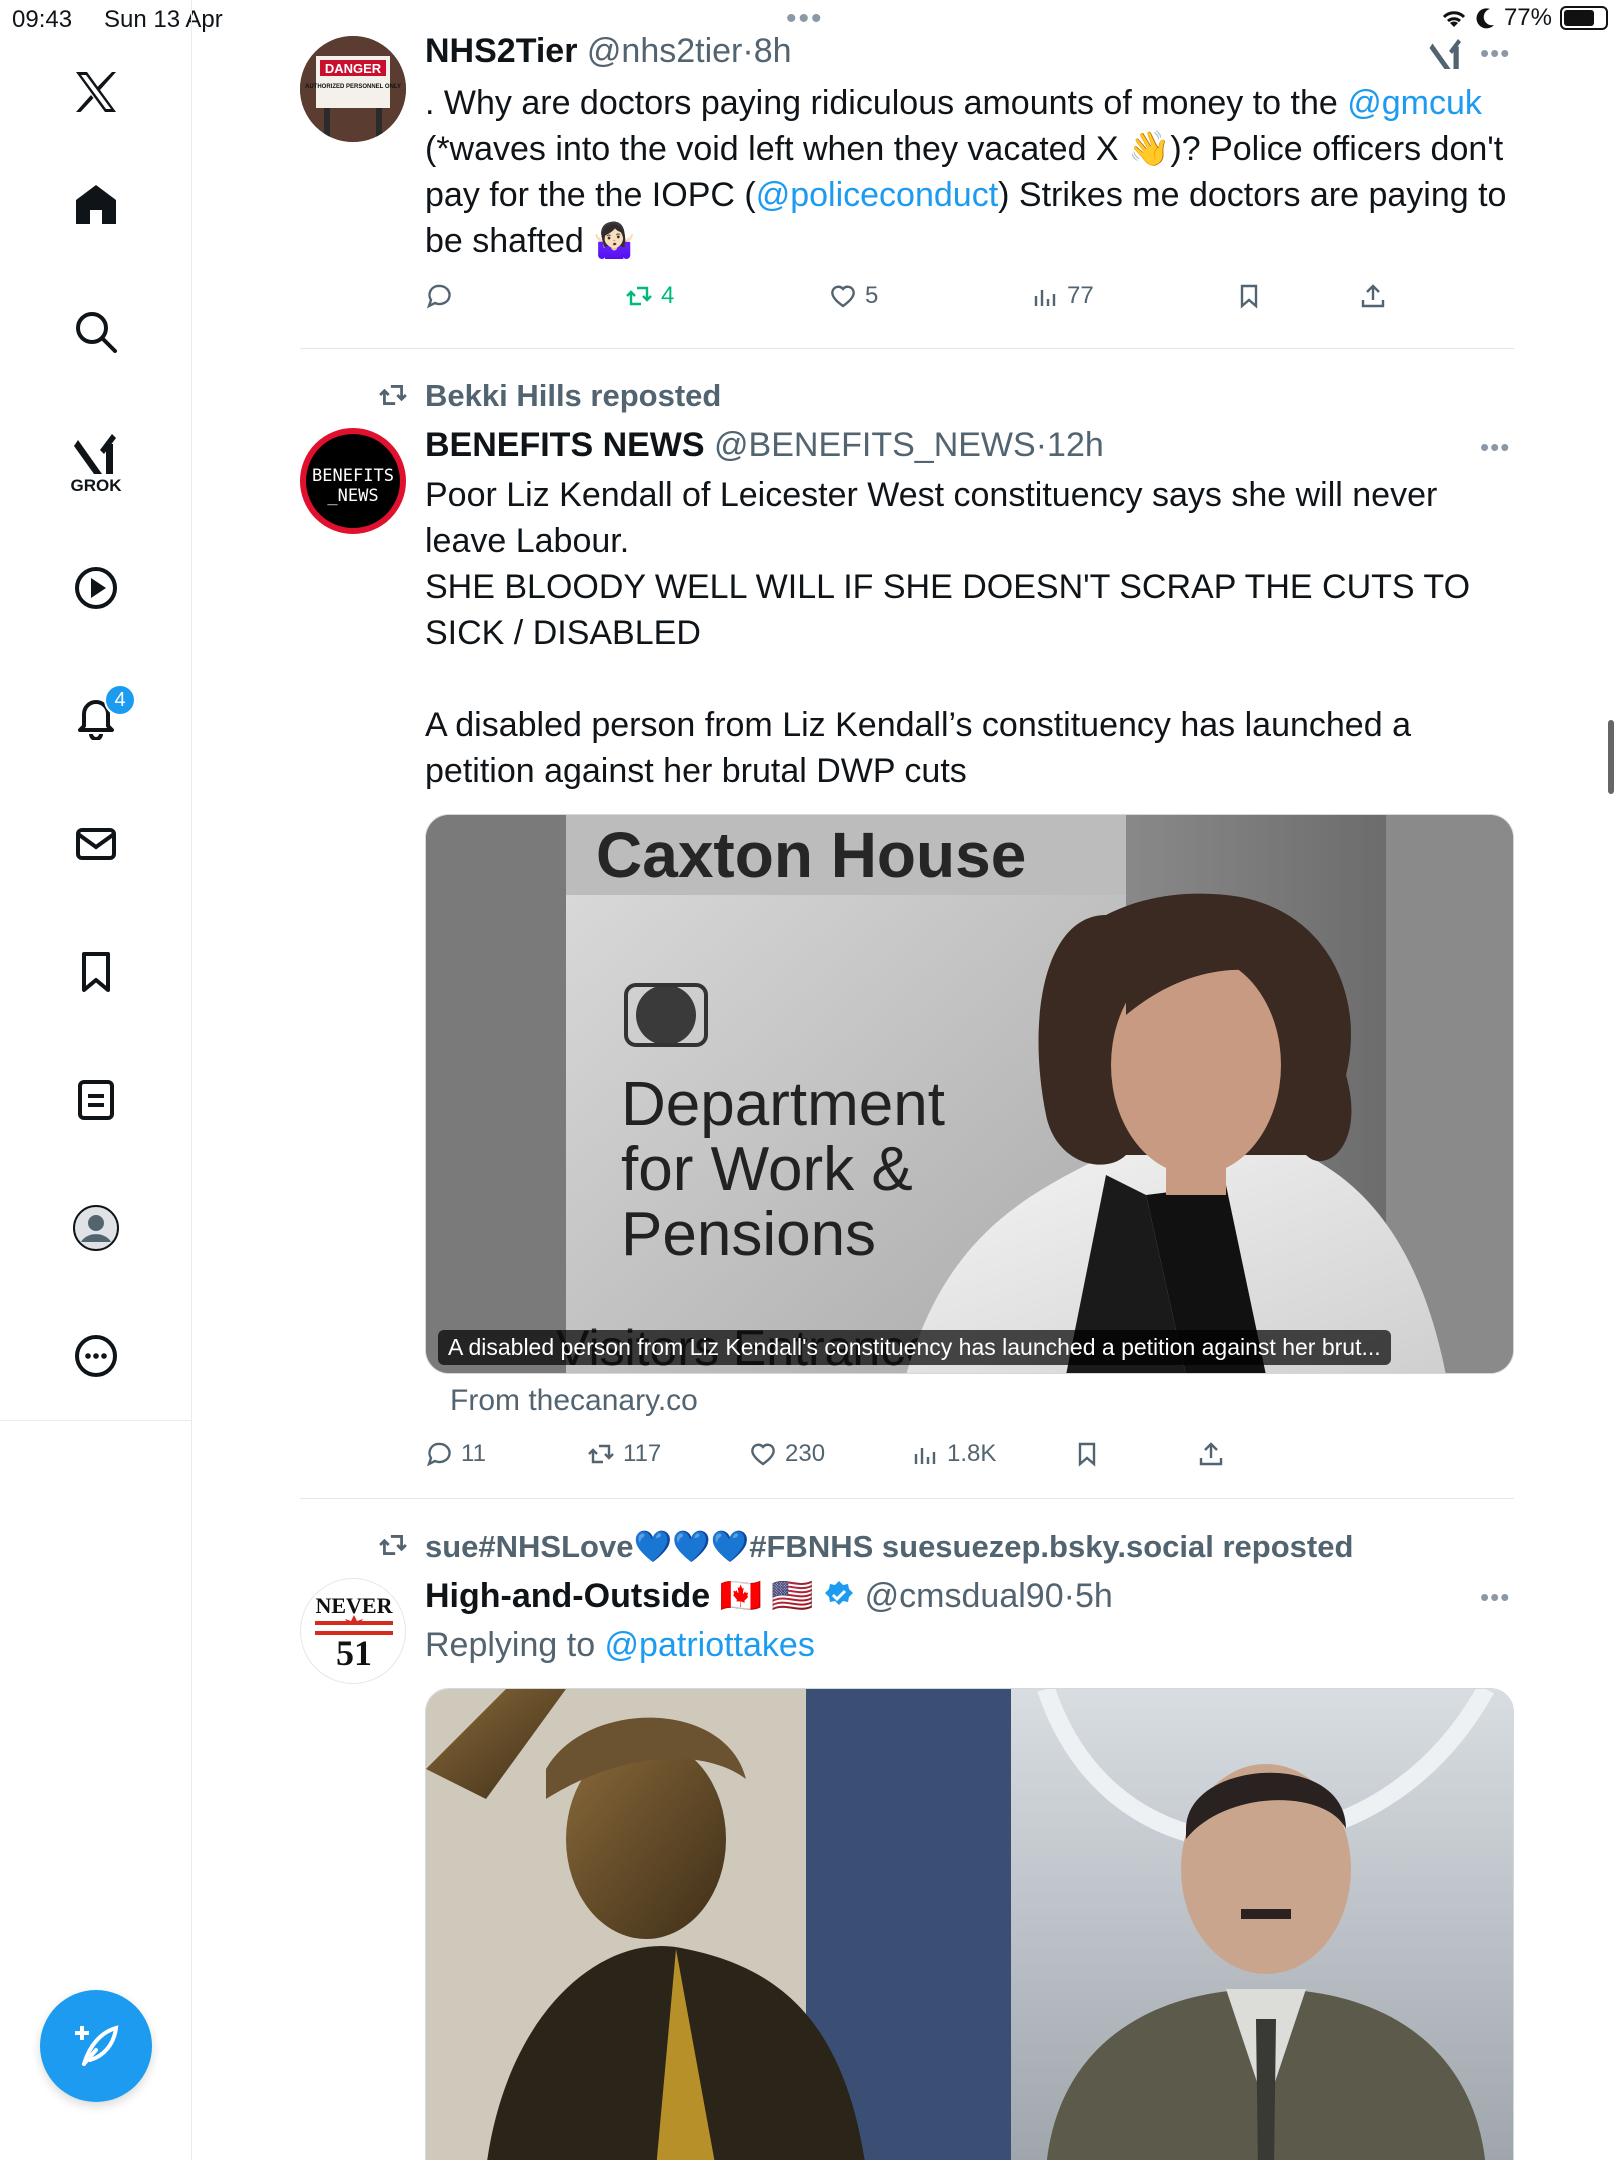  I want to click on like-button: 5, so click(853, 296).